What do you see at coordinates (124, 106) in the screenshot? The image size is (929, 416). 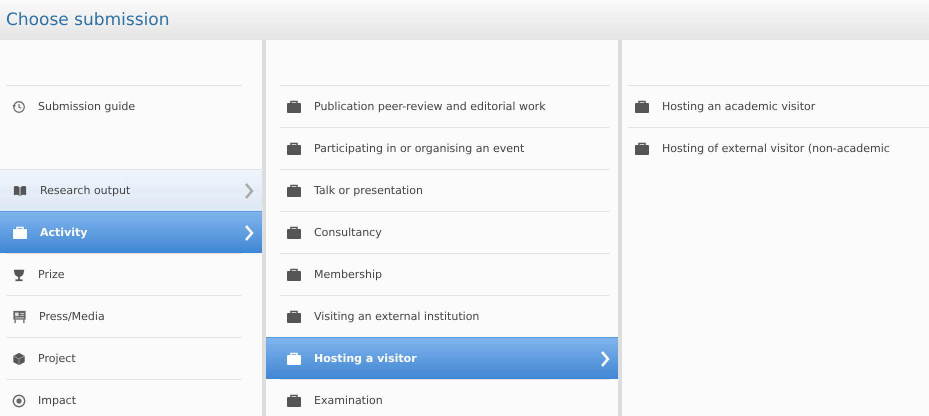 I see `menu-item: Submission guide` at bounding box center [124, 106].